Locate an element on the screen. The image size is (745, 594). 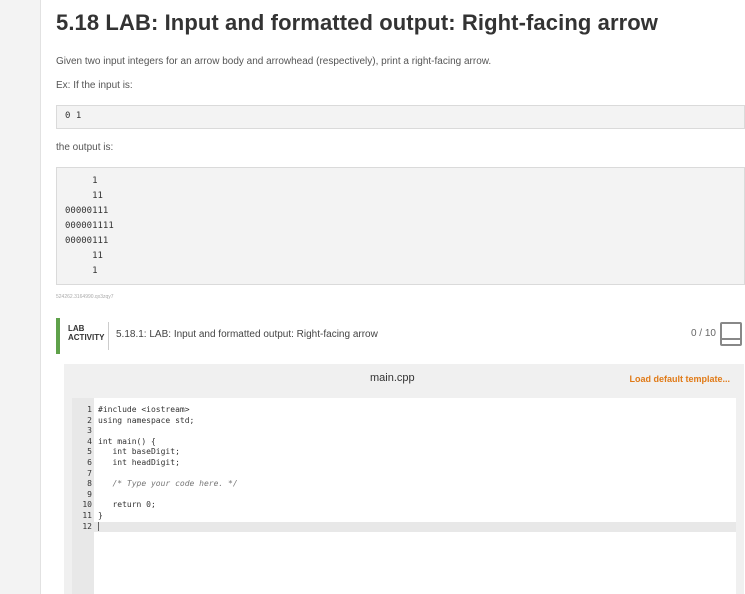
file-name-tab: main.cpp is located at coordinates (392, 378).